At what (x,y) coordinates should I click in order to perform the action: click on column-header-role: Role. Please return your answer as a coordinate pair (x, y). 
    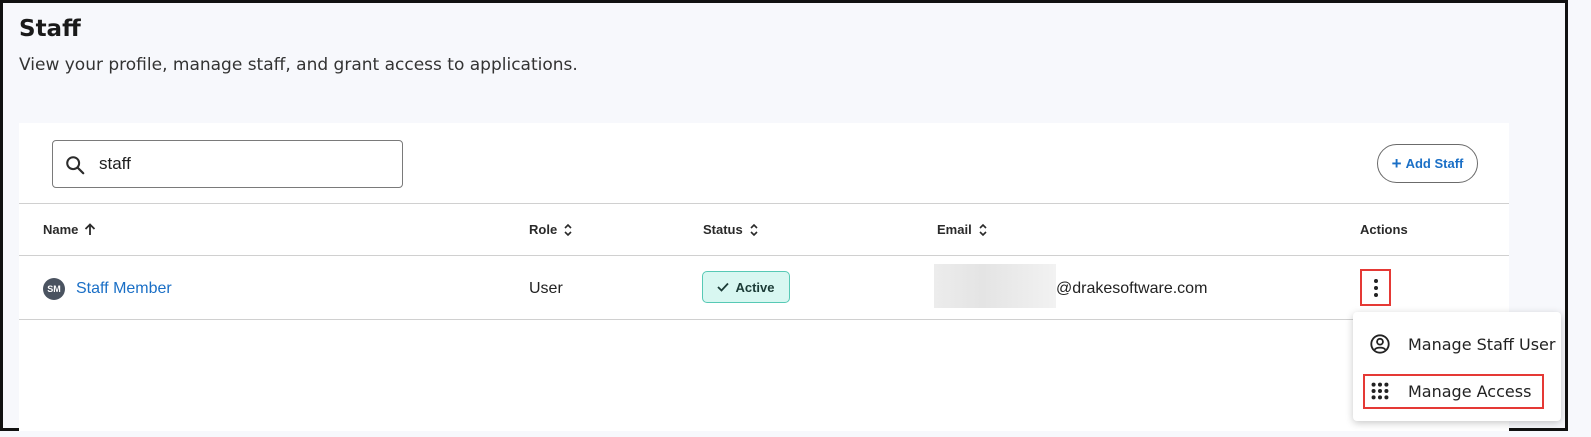
    Looking at the image, I should click on (551, 229).